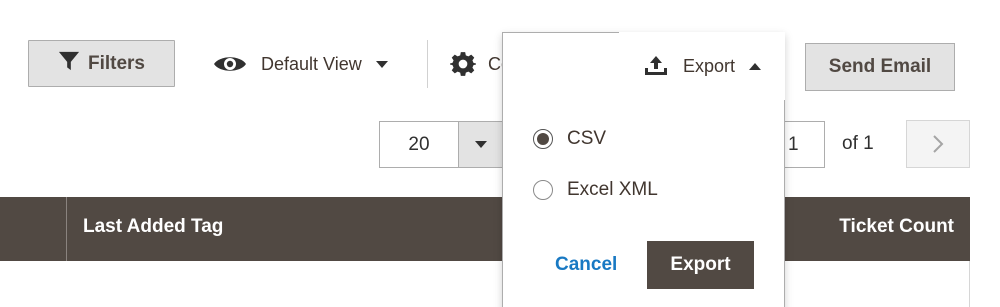  What do you see at coordinates (153, 227) in the screenshot?
I see `column-header-last-added-tag: Last Added Tag` at bounding box center [153, 227].